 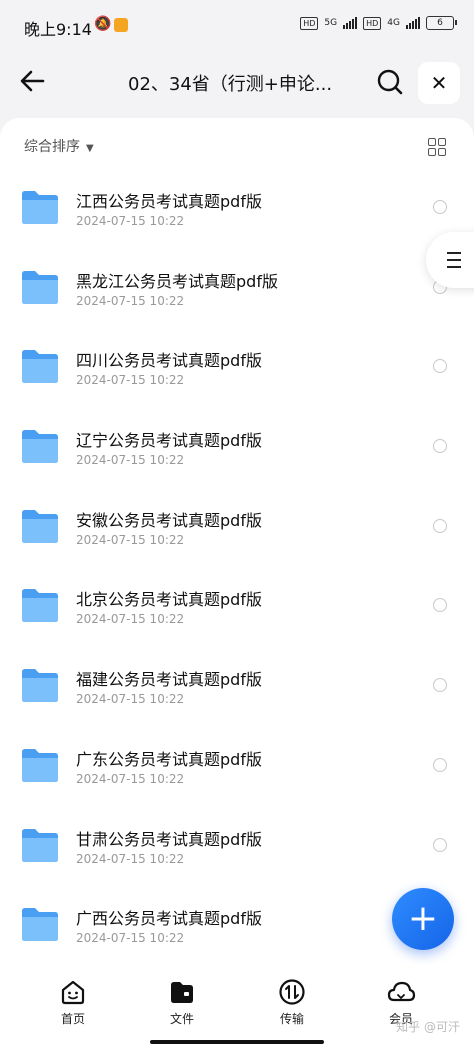 I want to click on header: 02、34省（行测+申论... ✕, so click(x=237, y=83).